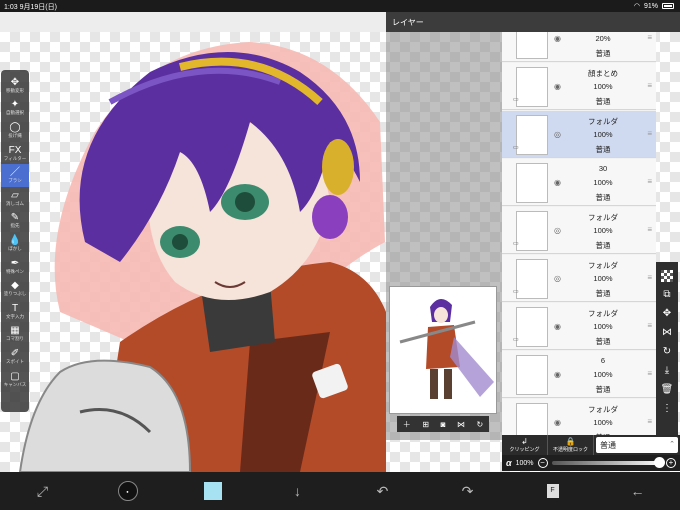  Describe the element at coordinates (571, 445) in the screenshot. I see `opacity-lock-button: 🔒 不透明度ロック` at that location.